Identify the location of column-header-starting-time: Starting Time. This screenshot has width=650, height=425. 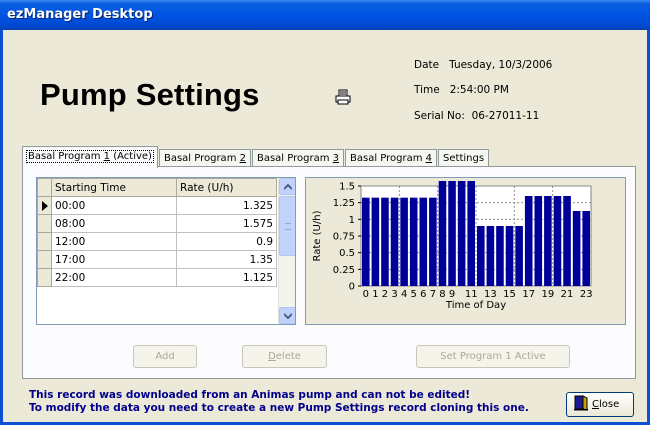
(114, 187).